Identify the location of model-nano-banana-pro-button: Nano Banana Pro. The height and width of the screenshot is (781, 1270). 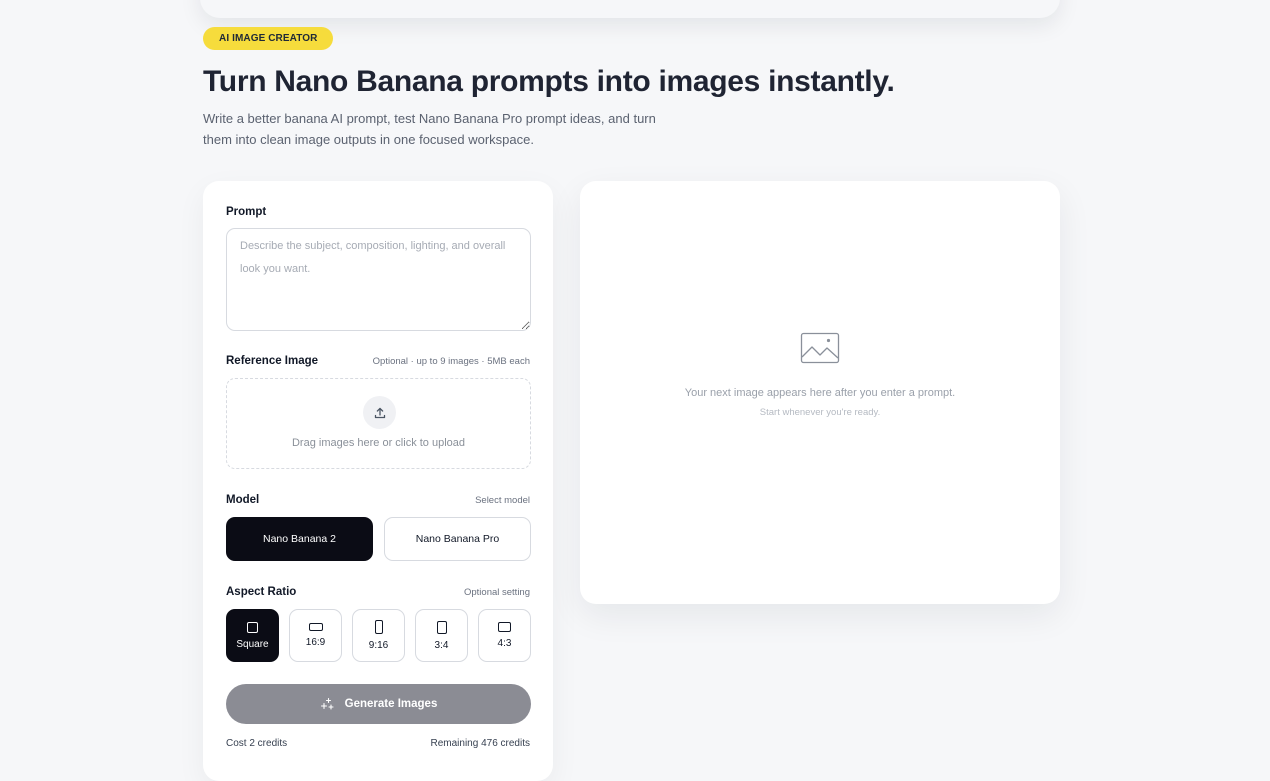
(457, 539).